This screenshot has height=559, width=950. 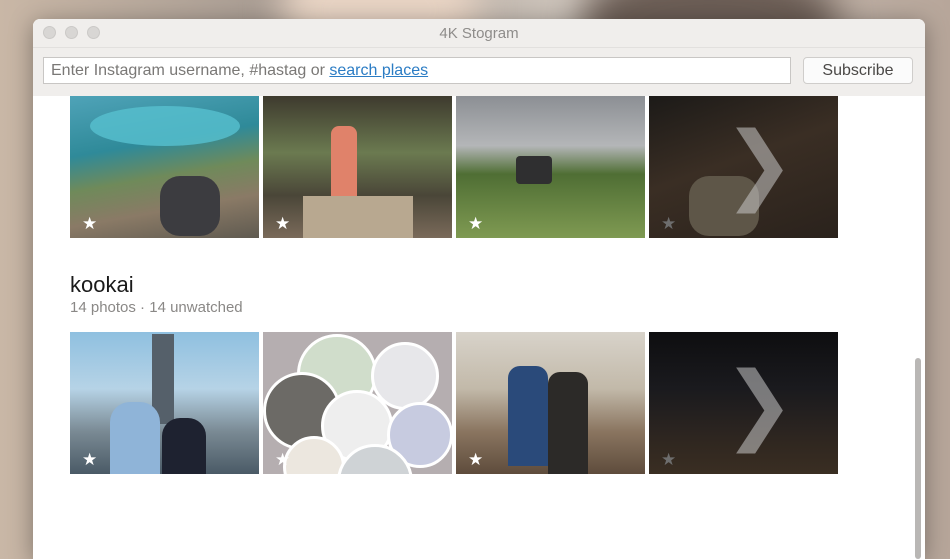 I want to click on vertical-scrollbar, so click(x=918, y=458).